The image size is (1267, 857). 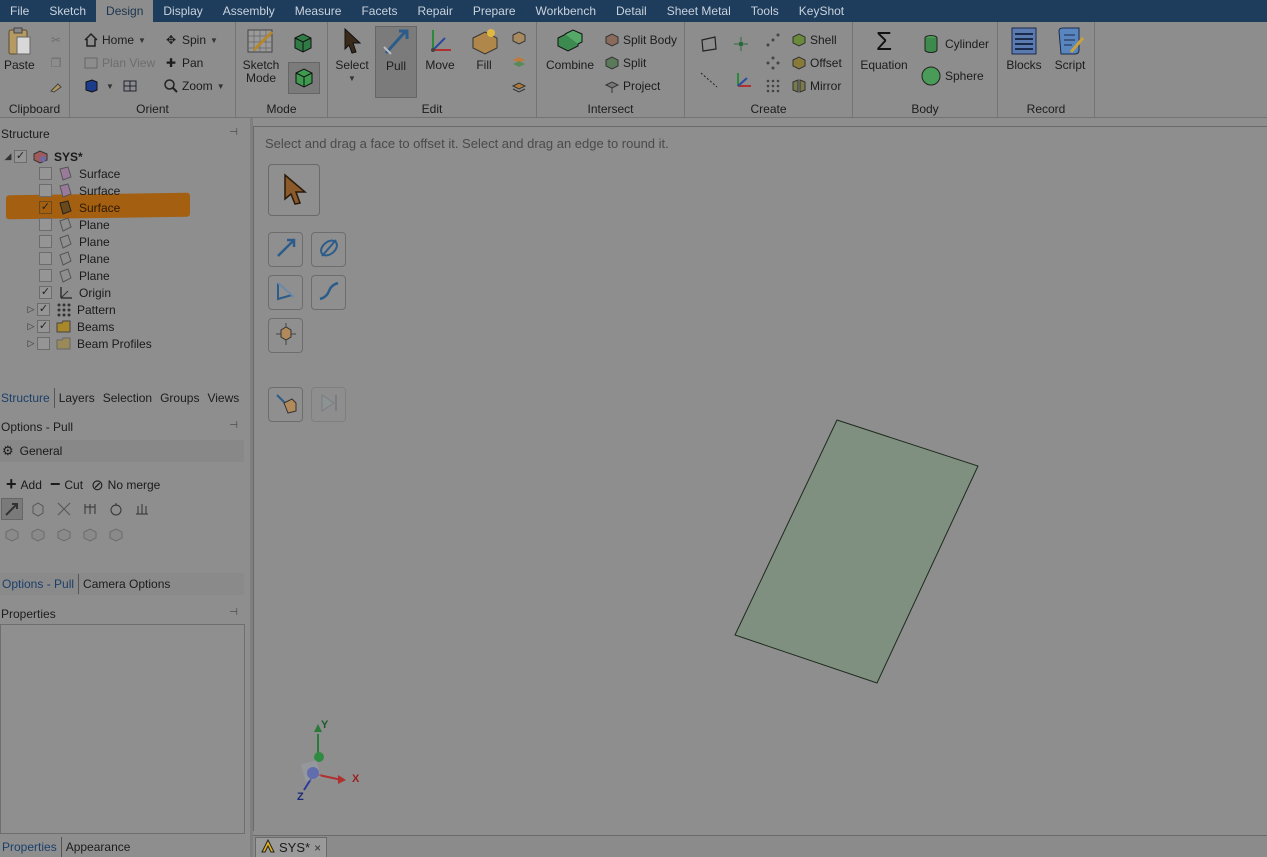 I want to click on home-button: Home ▼, so click(x=114, y=40).